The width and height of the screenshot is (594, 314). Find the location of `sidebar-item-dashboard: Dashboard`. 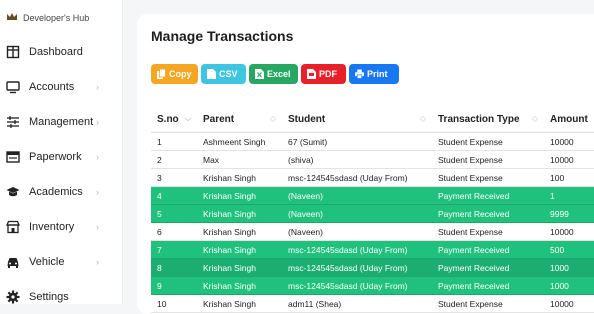

sidebar-item-dashboard: Dashboard is located at coordinates (61, 52).